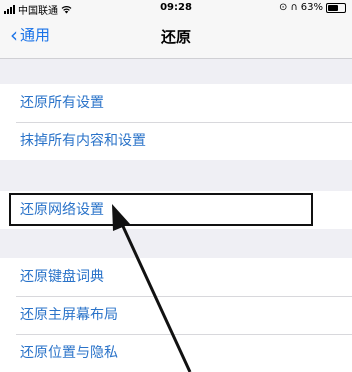  I want to click on annotation-arrow, so click(152, 288).